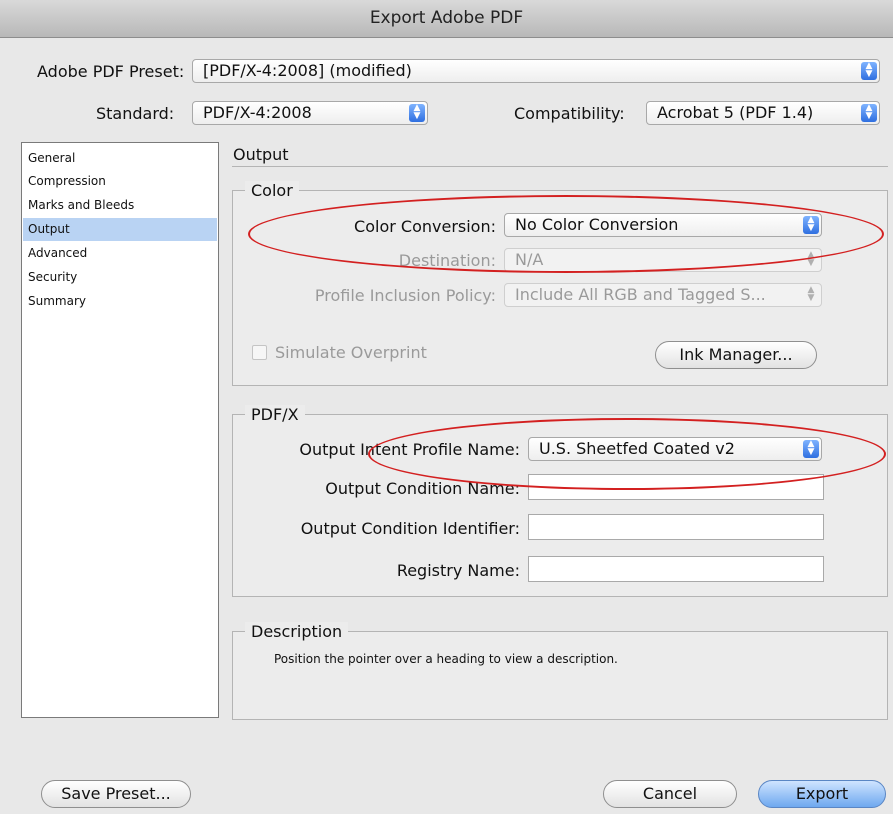 Image resolution: width=893 pixels, height=814 pixels. I want to click on destination-select: N/A ▲ ▼, so click(663, 260).